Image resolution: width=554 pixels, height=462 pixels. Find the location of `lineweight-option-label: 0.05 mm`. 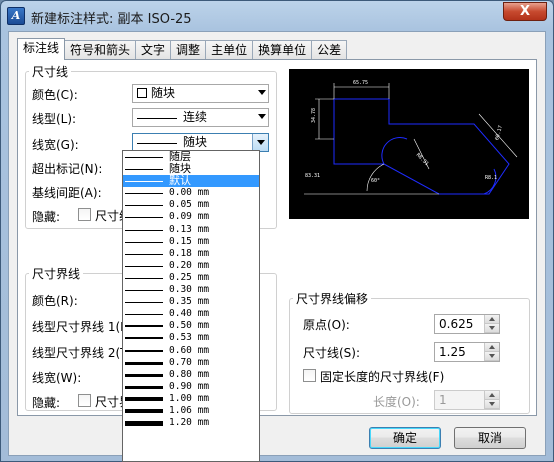

lineweight-option-label: 0.05 mm is located at coordinates (189, 205).